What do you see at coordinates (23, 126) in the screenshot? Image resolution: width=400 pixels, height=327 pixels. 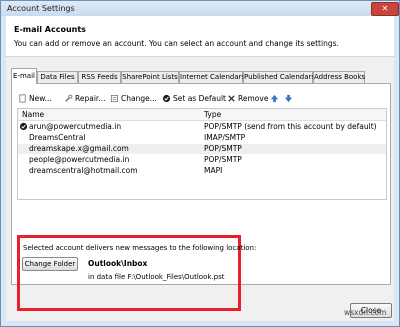 I see `default-account-check-icon` at bounding box center [23, 126].